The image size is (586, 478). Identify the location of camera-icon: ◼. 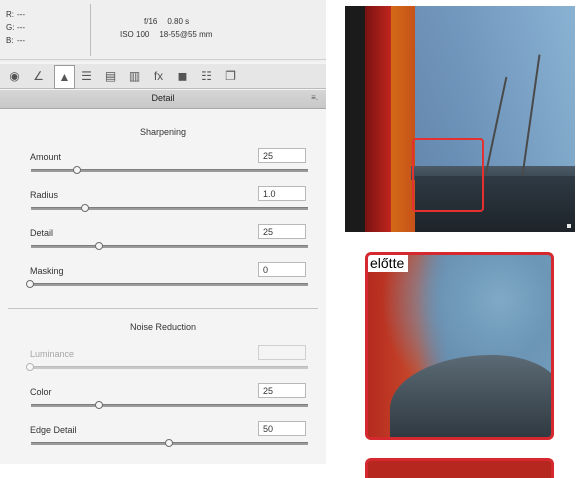
(182, 75).